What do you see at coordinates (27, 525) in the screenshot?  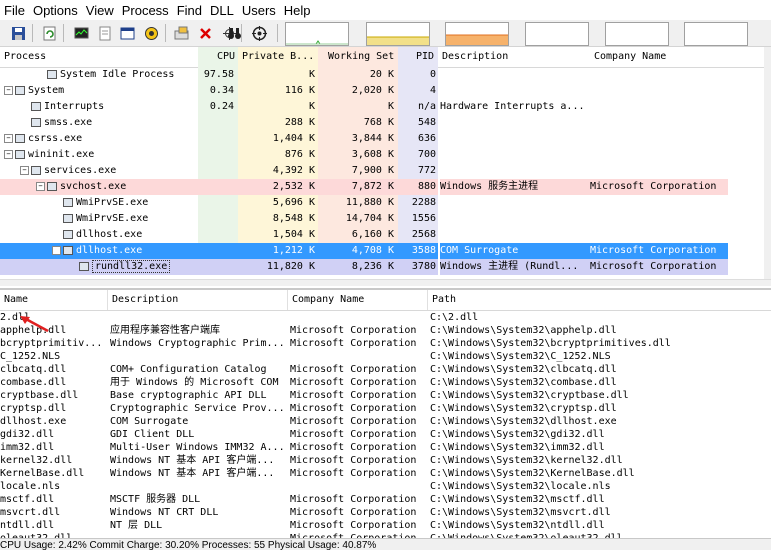 I see `dll-name: ntdll.dll` at bounding box center [27, 525].